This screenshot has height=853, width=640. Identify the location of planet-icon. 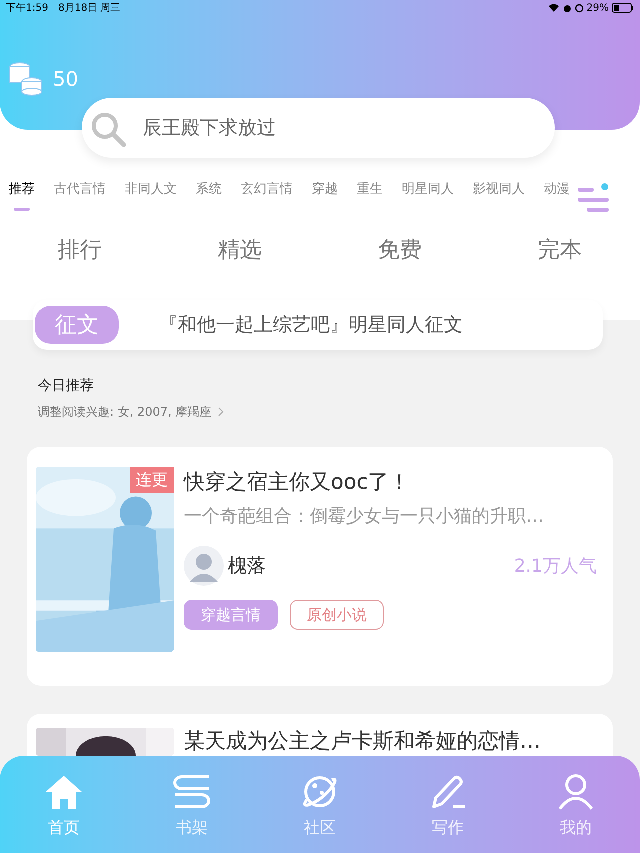
(320, 792).